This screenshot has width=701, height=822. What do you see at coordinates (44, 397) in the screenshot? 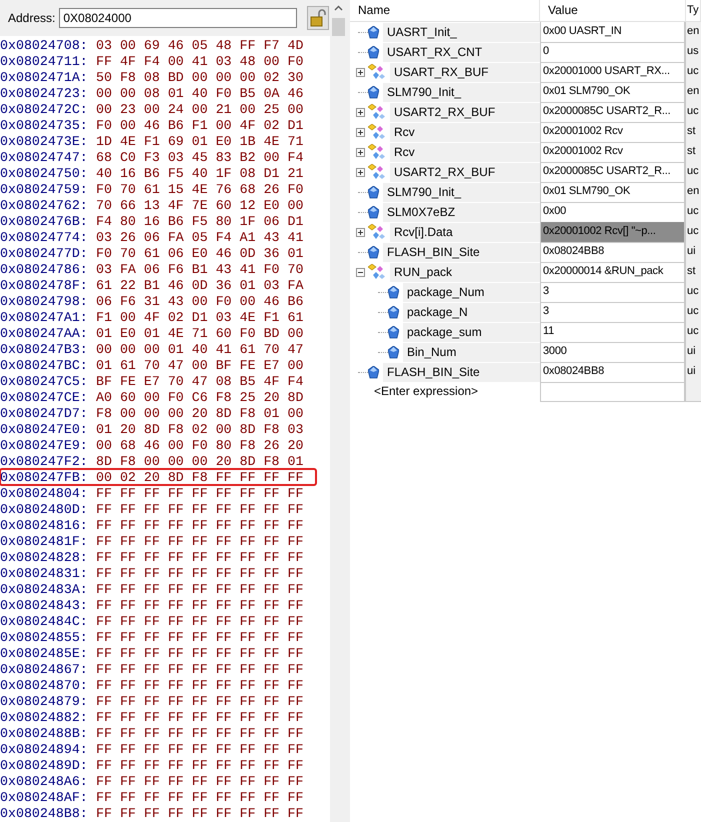
I see `memory-address: 0x080247CE:` at bounding box center [44, 397].